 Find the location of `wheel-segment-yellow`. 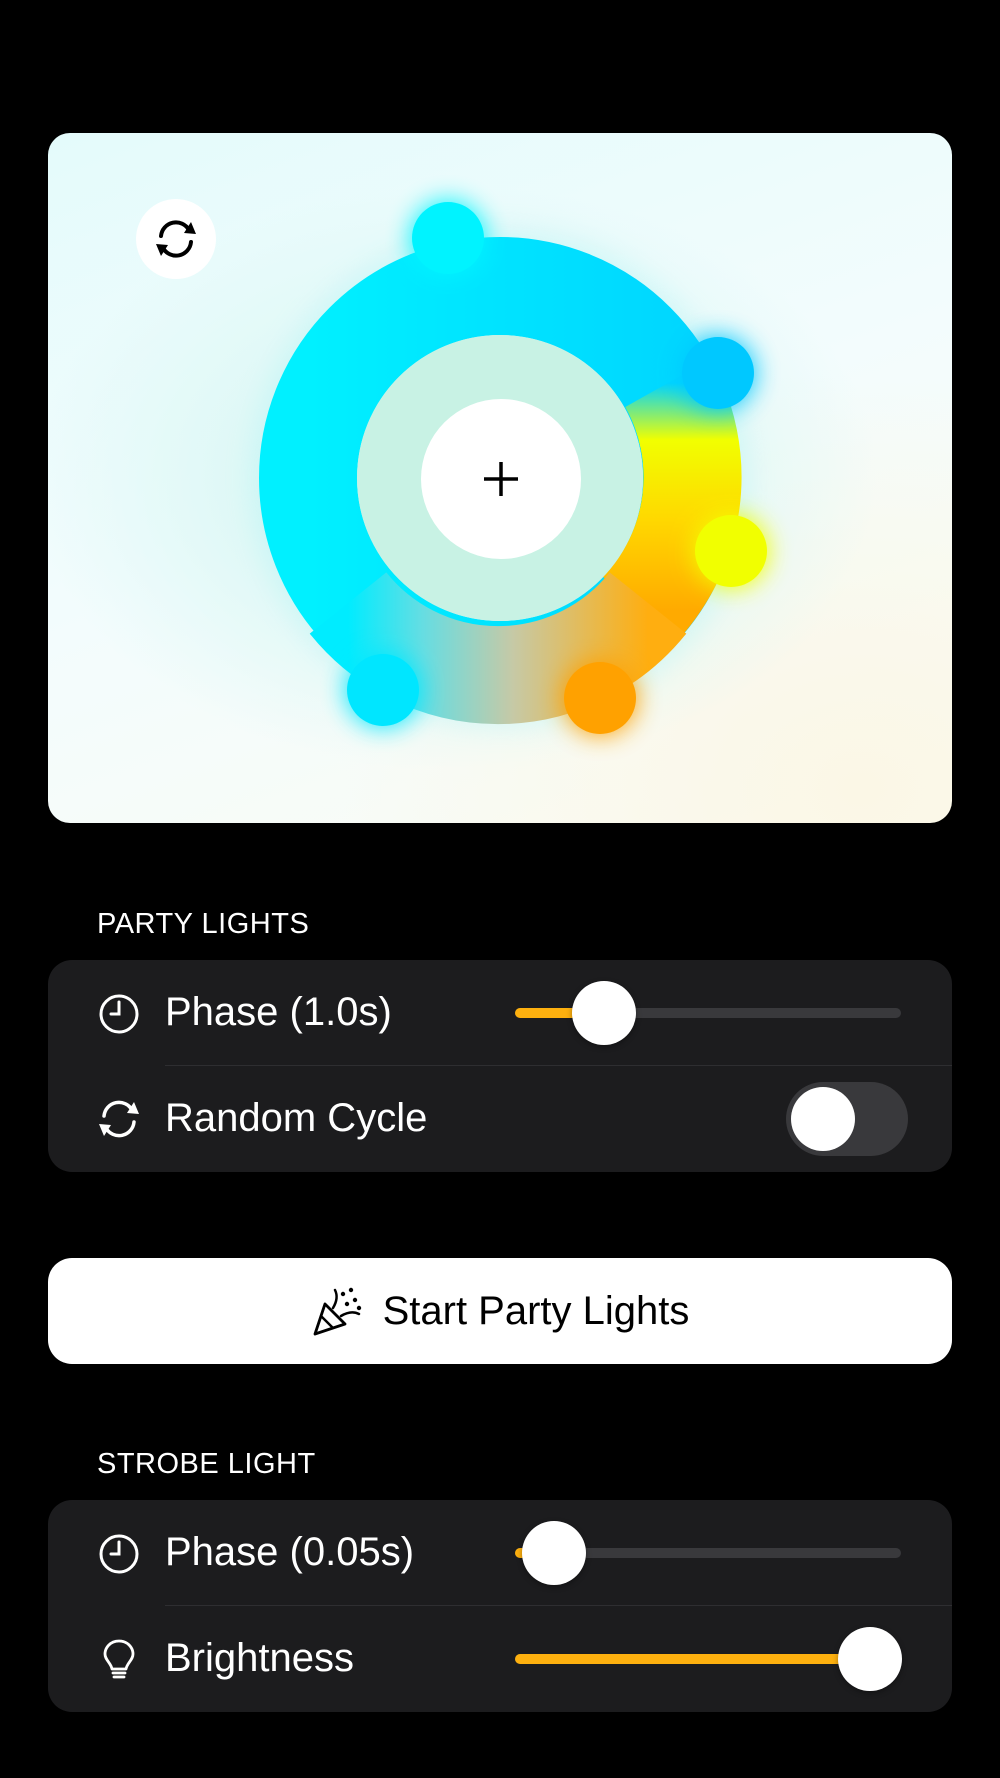

wheel-segment-yellow is located at coordinates (672, 502).